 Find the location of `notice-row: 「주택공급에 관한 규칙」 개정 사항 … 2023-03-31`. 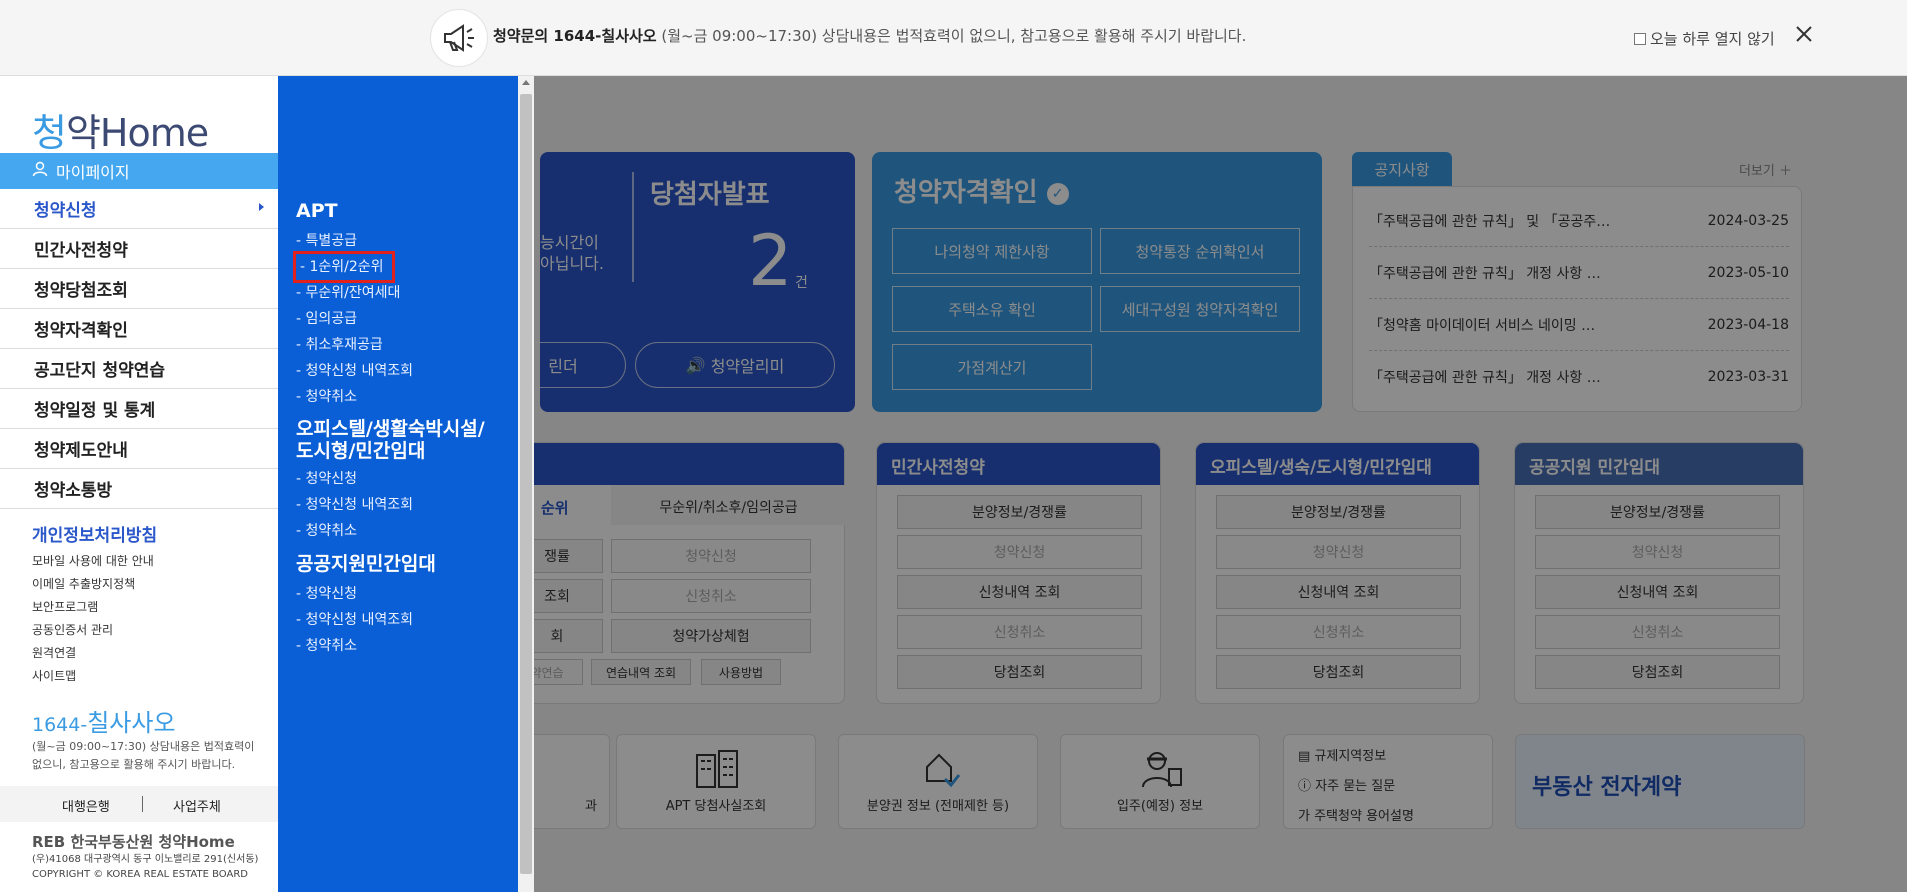

notice-row: 「주택공급에 관한 규칙」 개정 사항 … 2023-03-31 is located at coordinates (1579, 377).